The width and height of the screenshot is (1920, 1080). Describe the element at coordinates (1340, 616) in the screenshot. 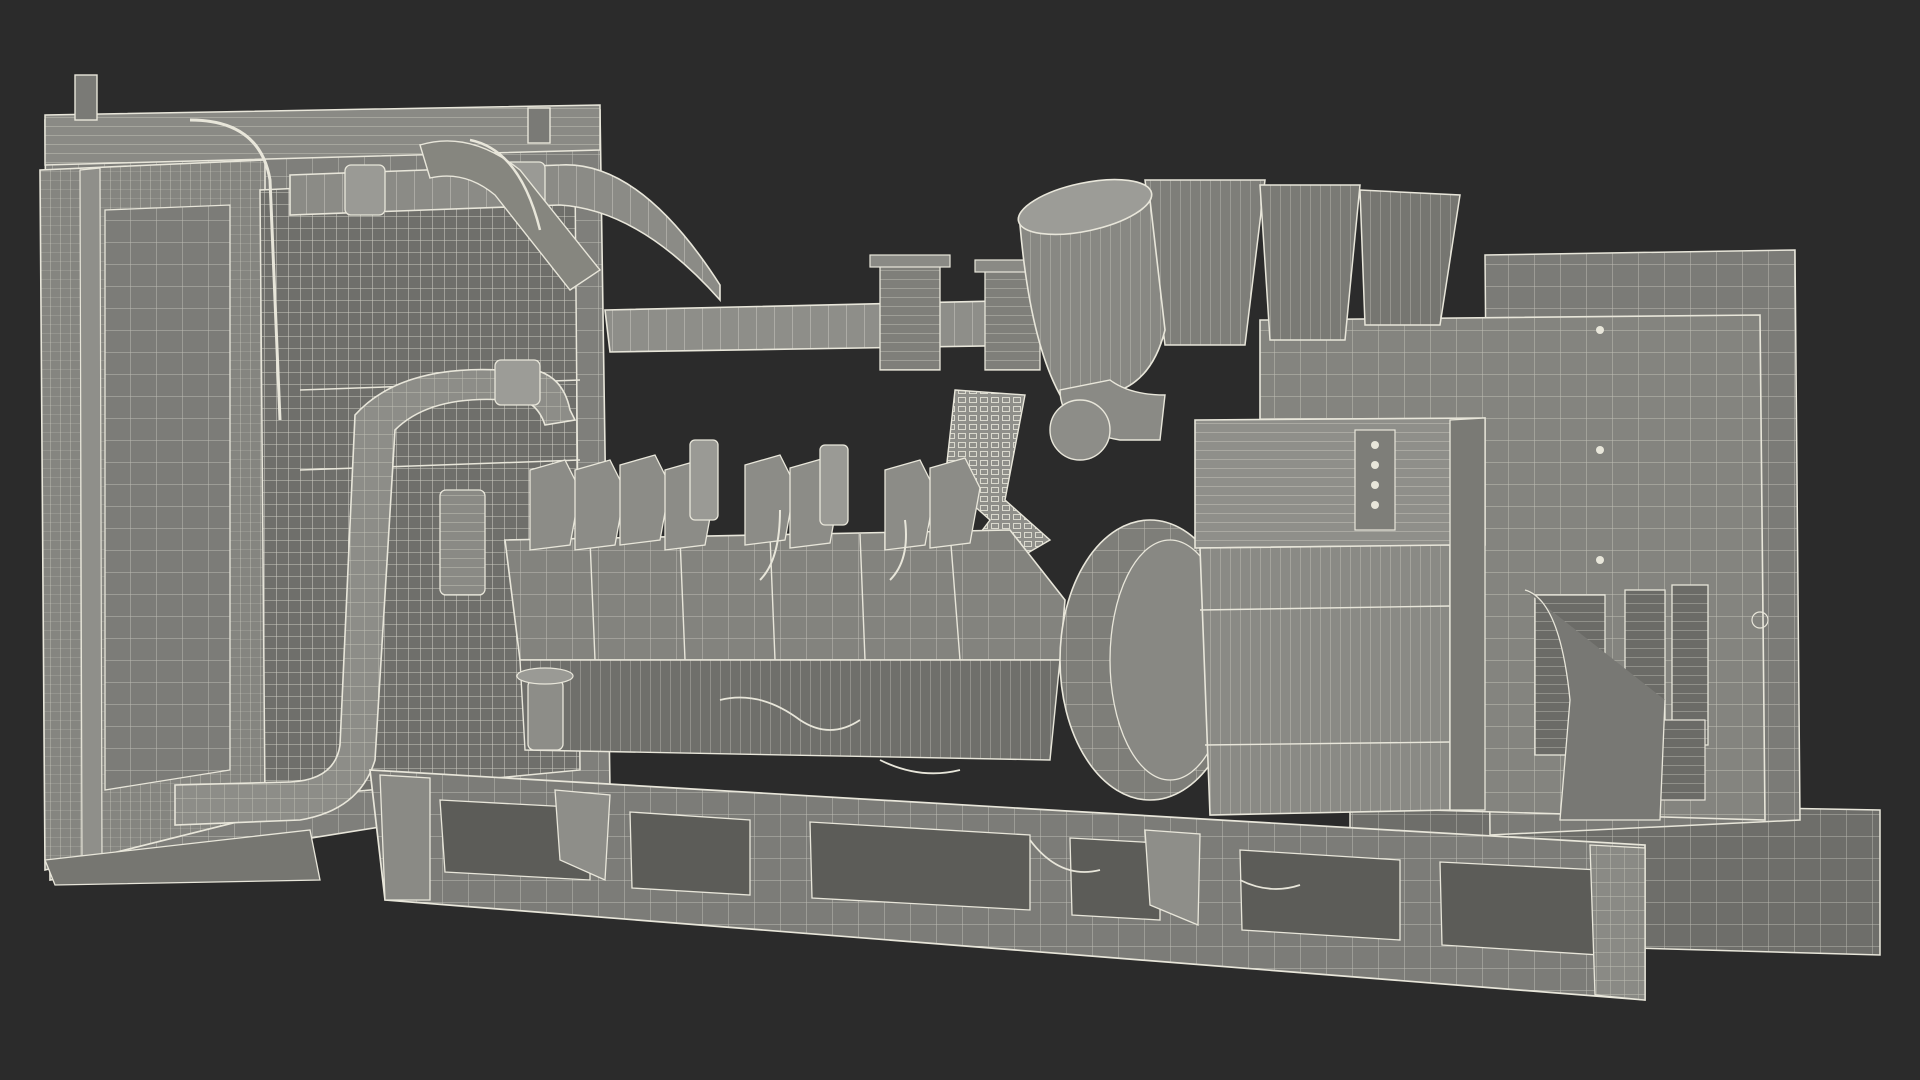

I see `control-box` at that location.